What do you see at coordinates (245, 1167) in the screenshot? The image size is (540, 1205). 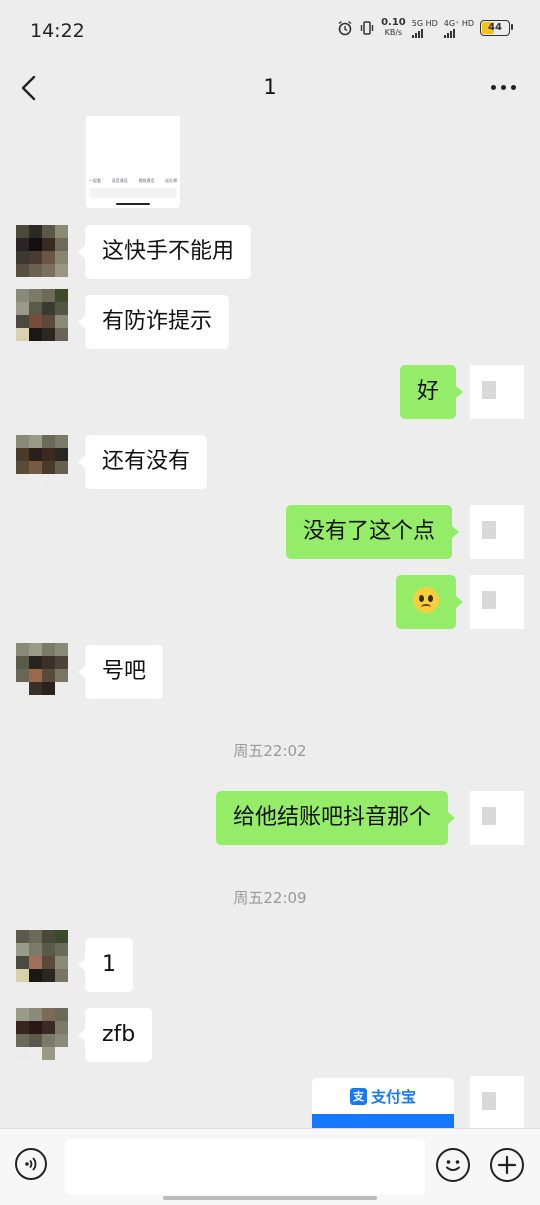 I see `message-input` at bounding box center [245, 1167].